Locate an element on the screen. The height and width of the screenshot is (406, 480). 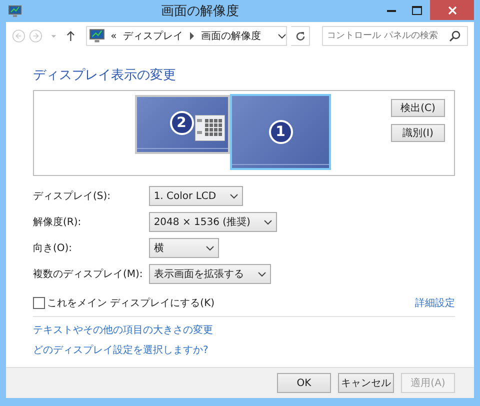
panel-button: 識別(I) is located at coordinates (418, 133).